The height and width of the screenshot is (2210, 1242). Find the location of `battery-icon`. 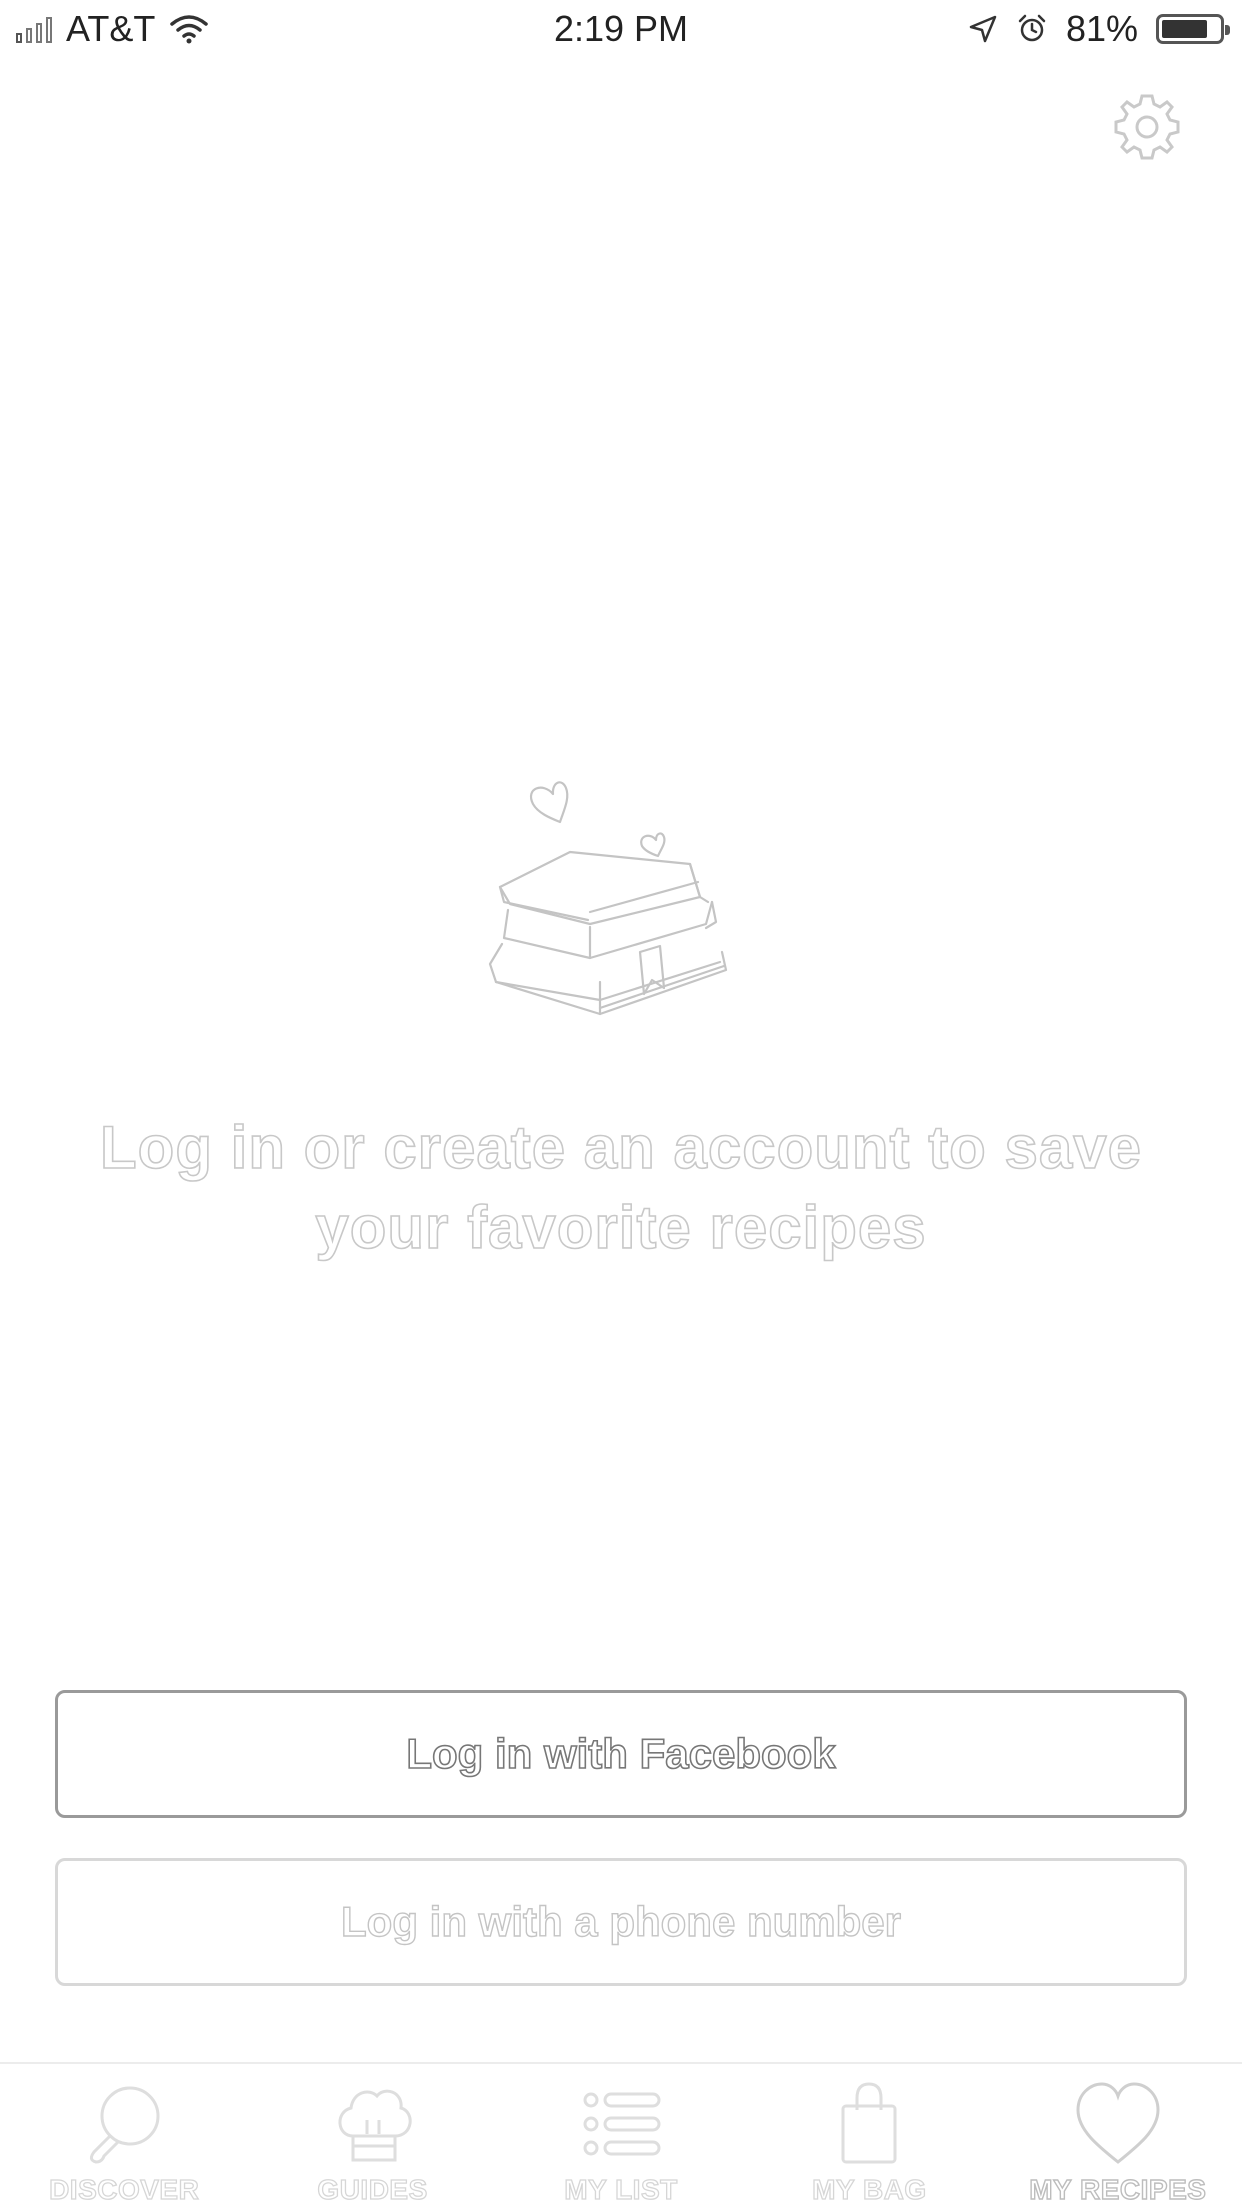

battery-icon is located at coordinates (1193, 29).